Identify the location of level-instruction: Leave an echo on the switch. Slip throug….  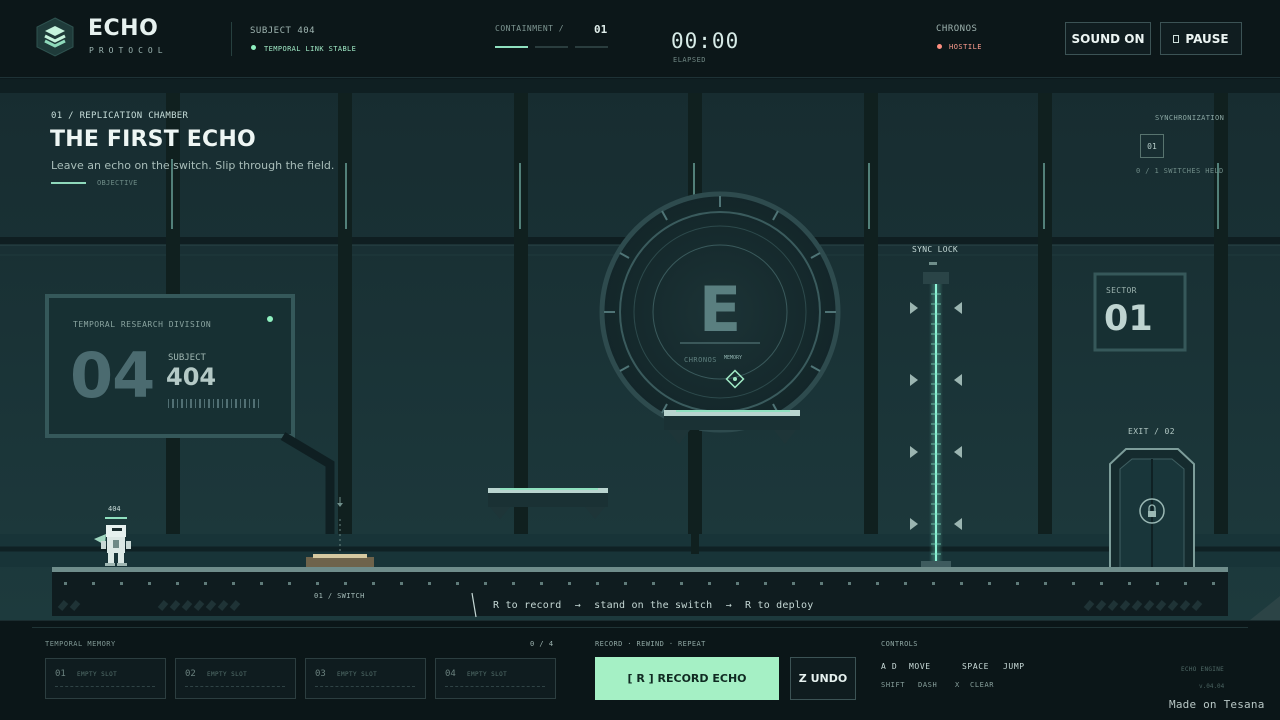
(193, 165).